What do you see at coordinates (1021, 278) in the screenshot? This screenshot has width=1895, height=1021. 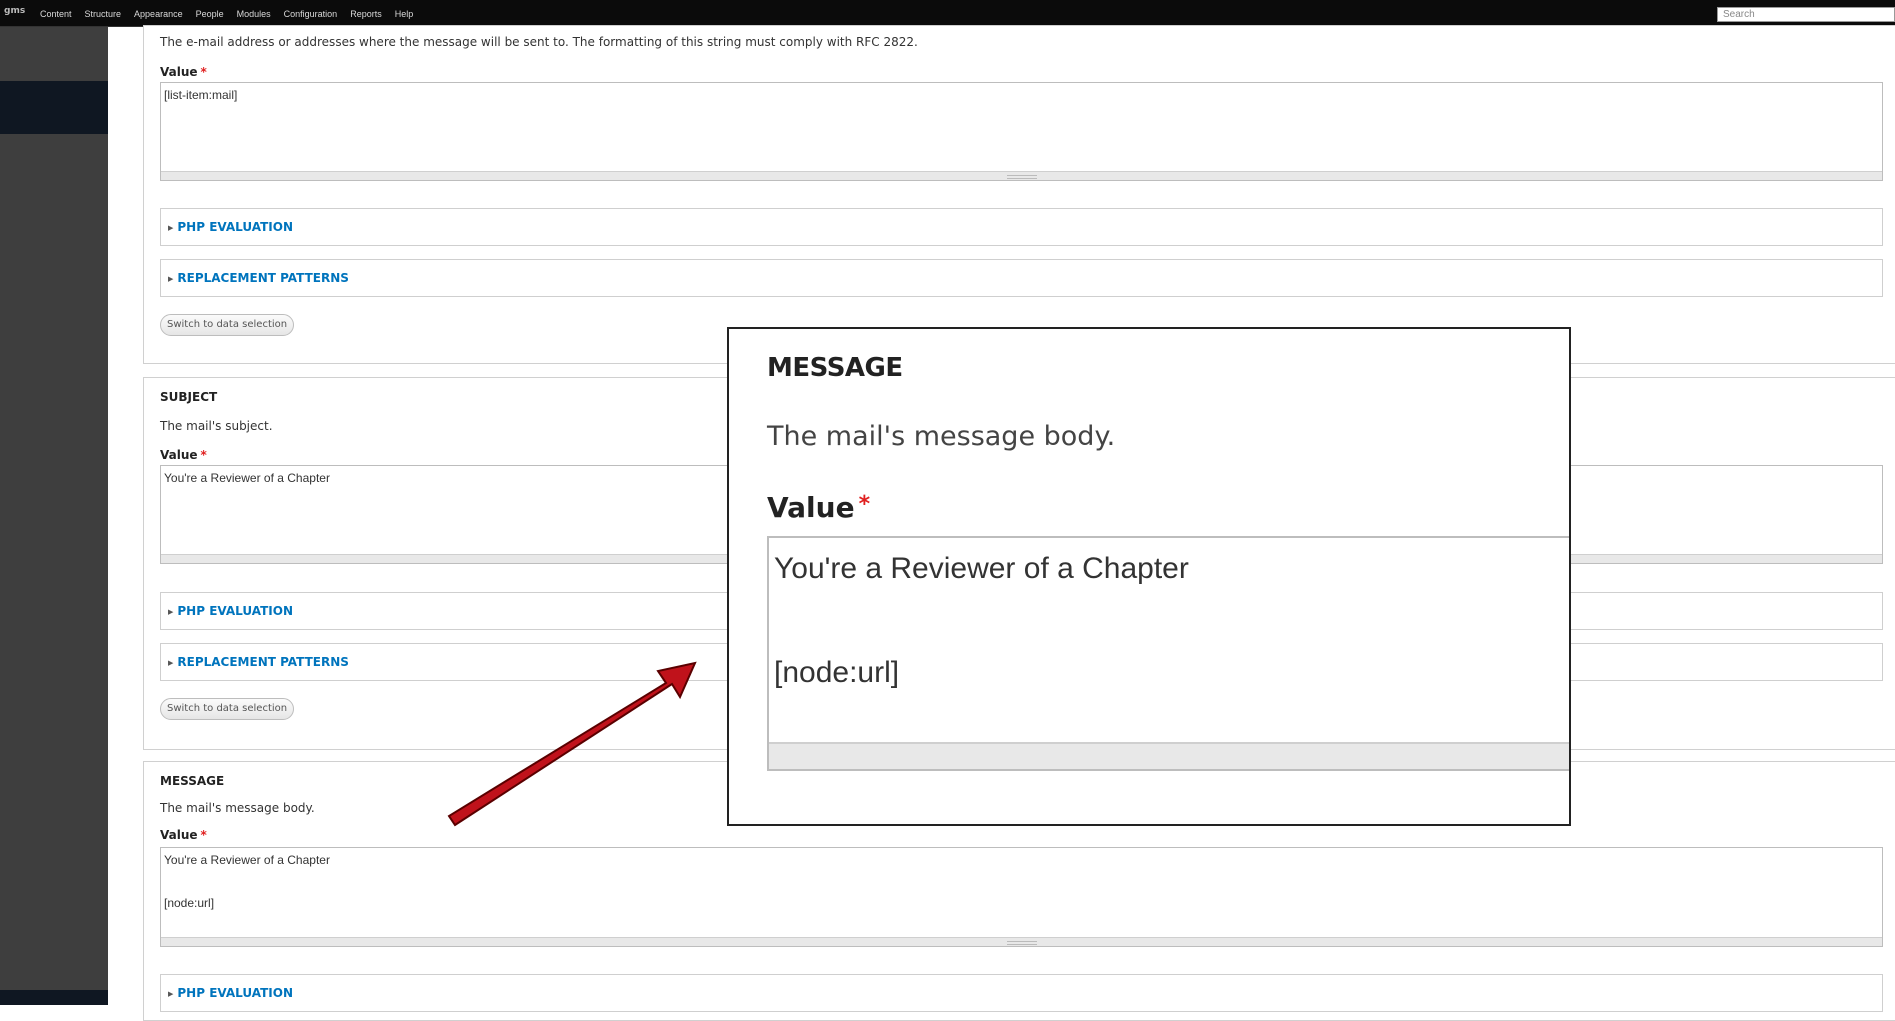 I see `to-replacement-patterns-fieldset: ▶ REPLACEMENT PATTERNS` at bounding box center [1021, 278].